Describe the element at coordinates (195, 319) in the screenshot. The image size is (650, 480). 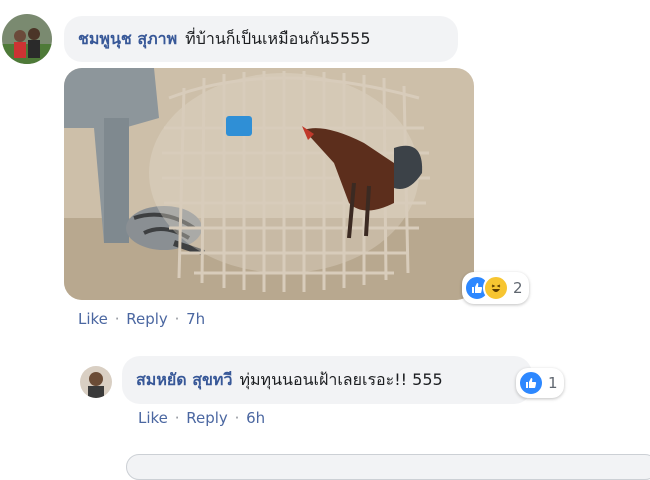
I see `timestamp: 7h` at that location.